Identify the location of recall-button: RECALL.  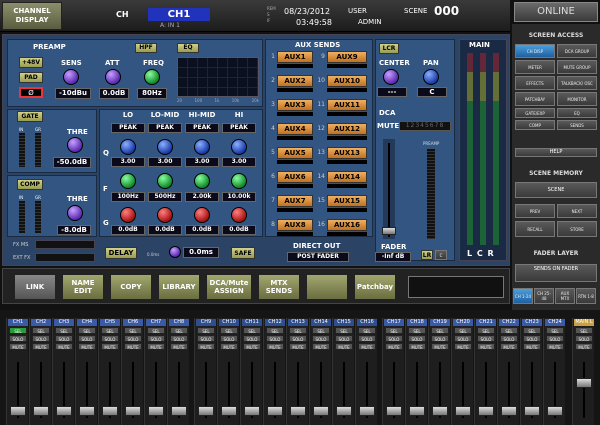
(535, 229).